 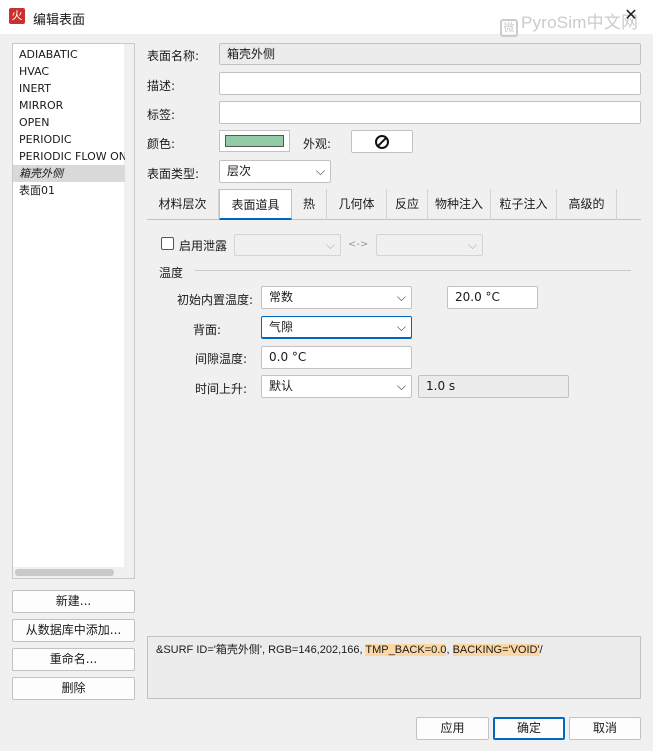 I want to click on apply-button: 应用, so click(x=452, y=728).